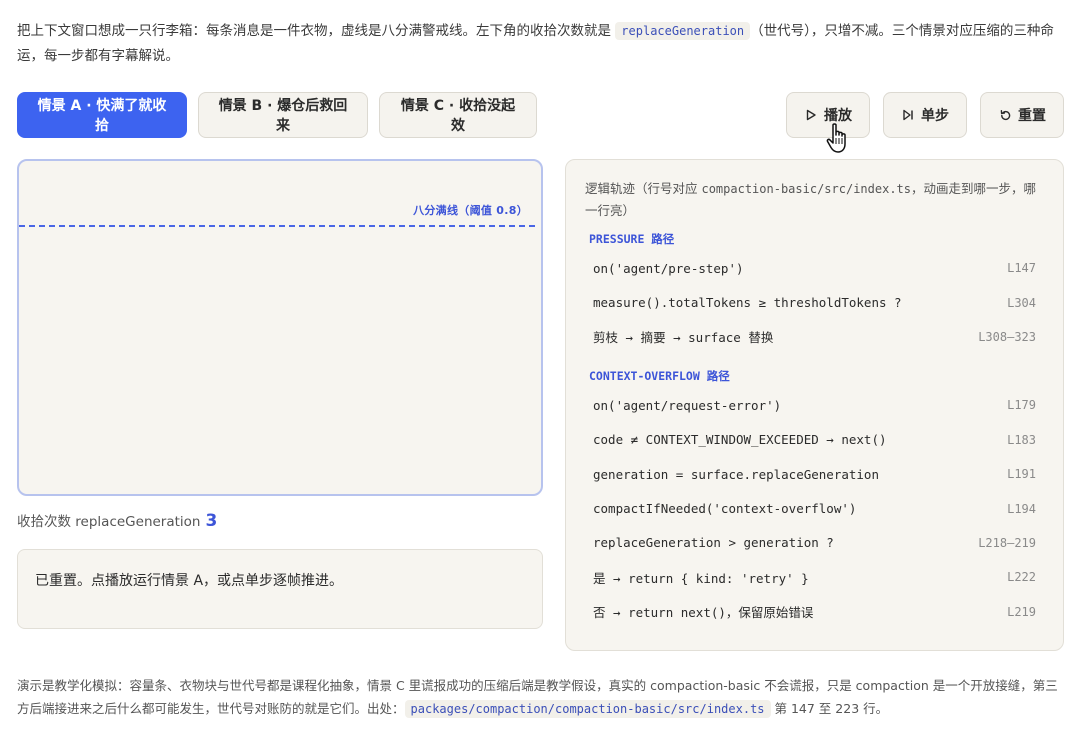  I want to click on trace-line-number: L179, so click(1021, 405).